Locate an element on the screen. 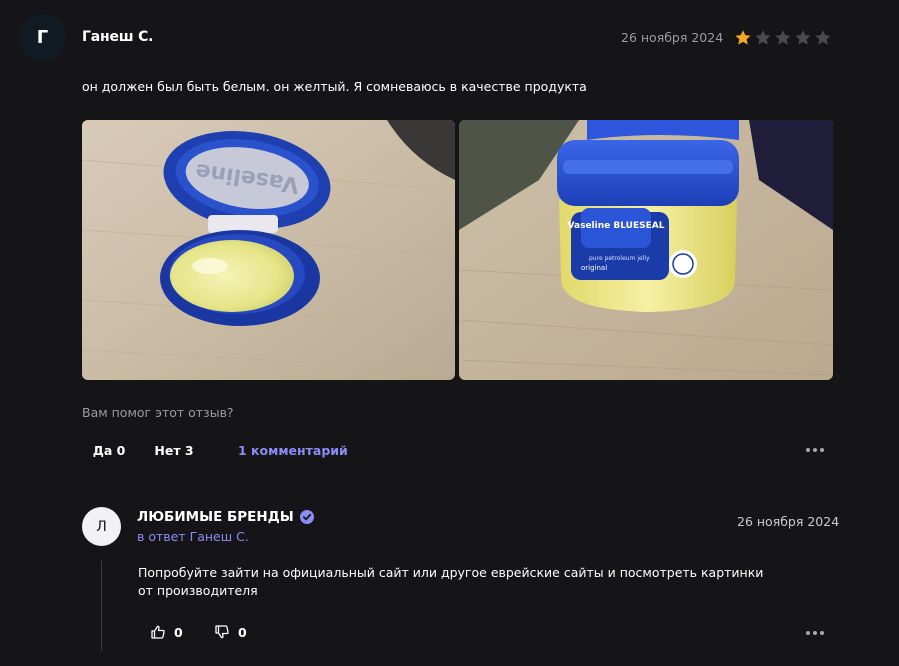  svg-text: original is located at coordinates (594, 268).